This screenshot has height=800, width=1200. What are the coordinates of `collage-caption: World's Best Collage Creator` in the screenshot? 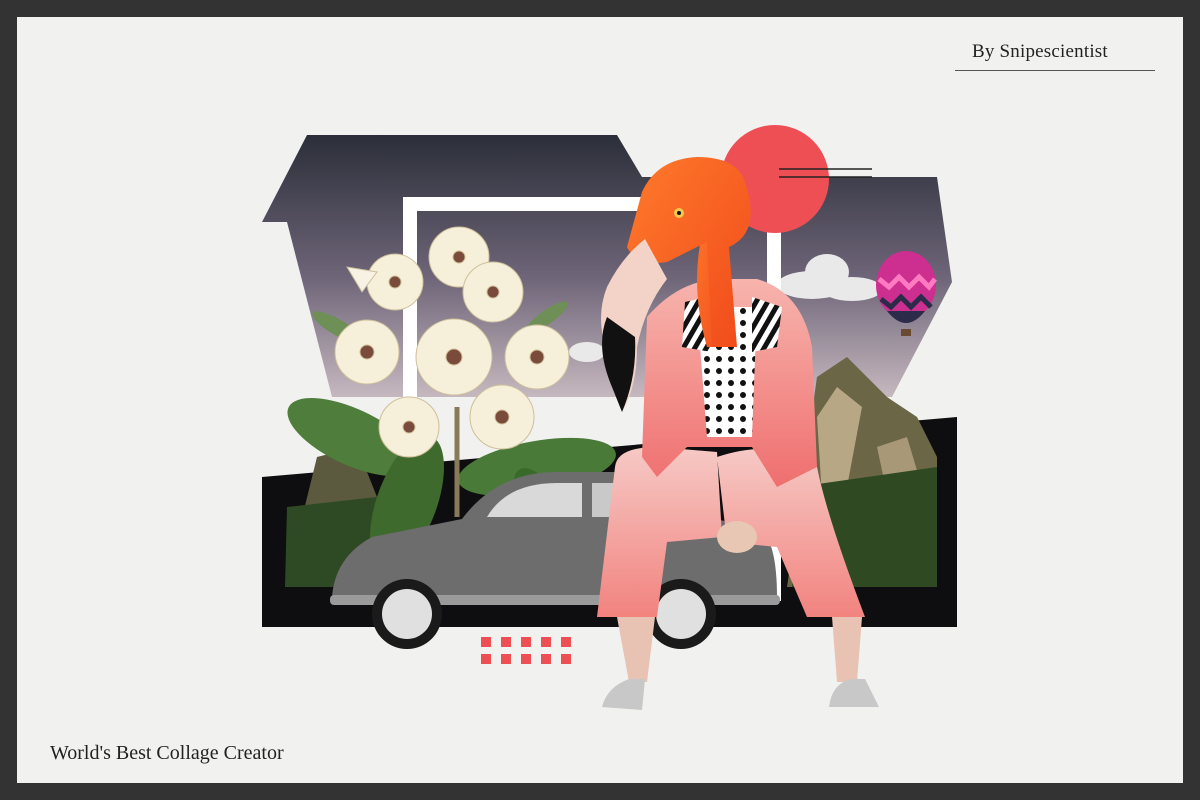 It's located at (167, 753).